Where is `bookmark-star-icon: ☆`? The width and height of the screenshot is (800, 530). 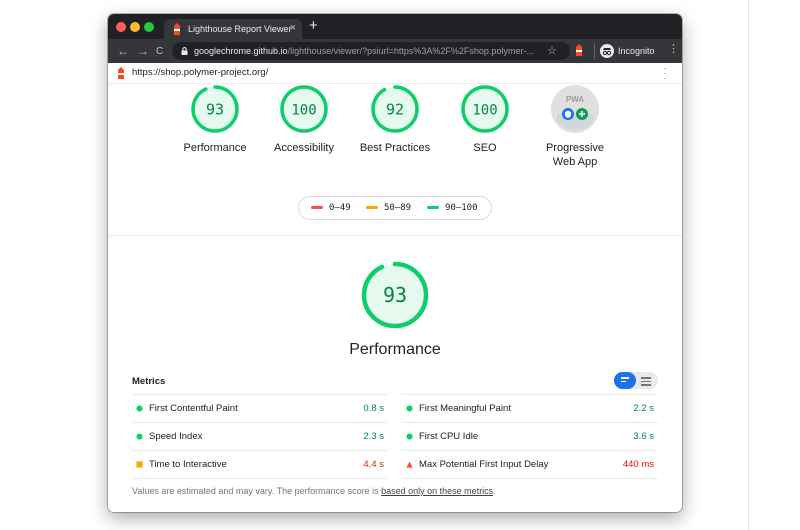
bookmark-star-icon: ☆ is located at coordinates (552, 50).